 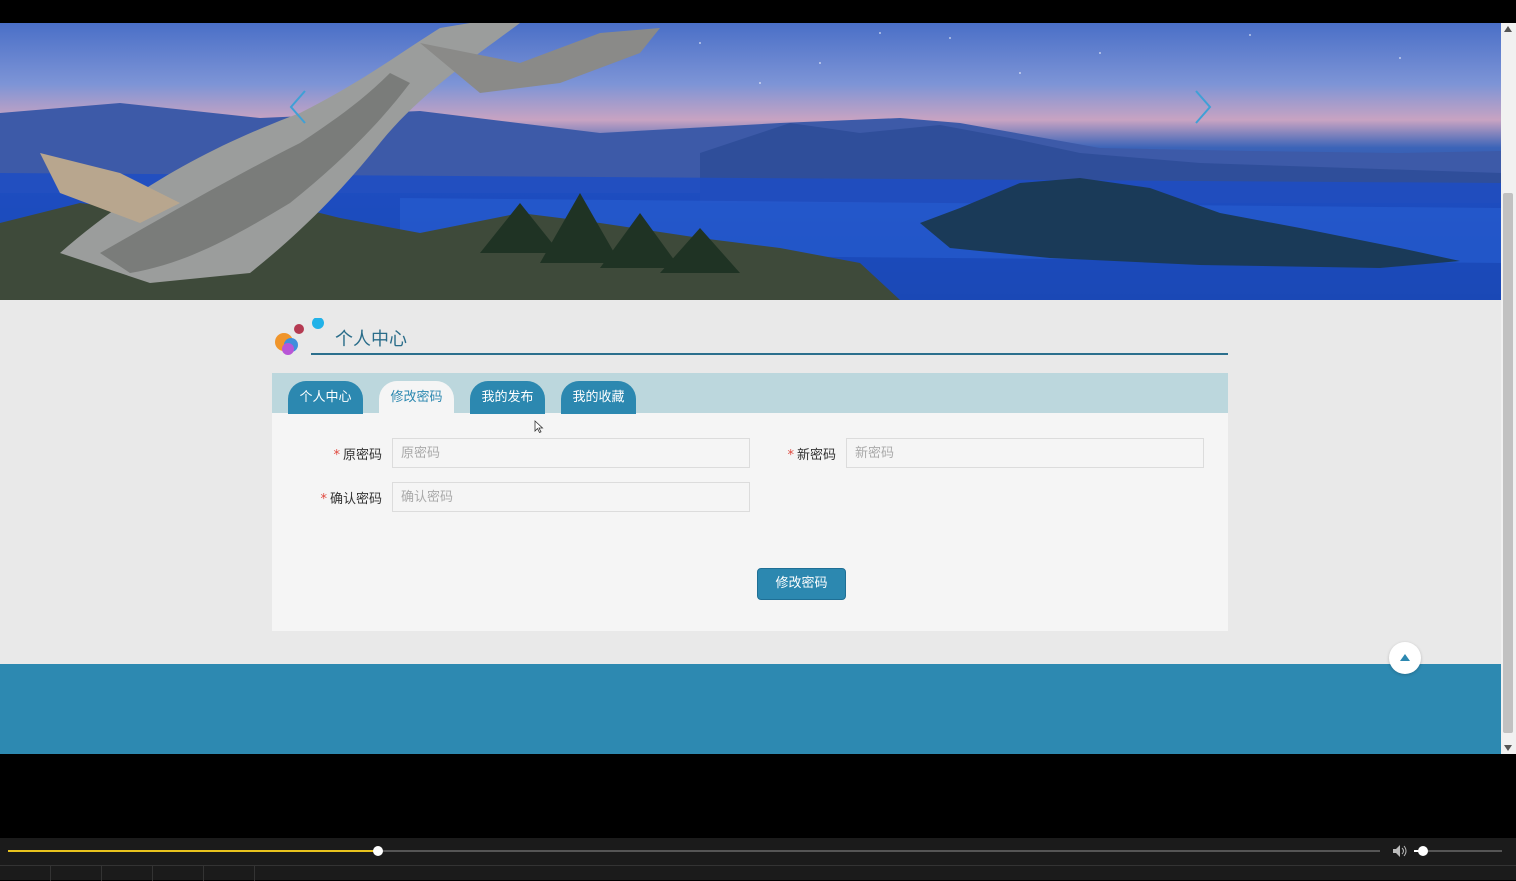 What do you see at coordinates (750, 337) in the screenshot?
I see `section-header: 个人中心` at bounding box center [750, 337].